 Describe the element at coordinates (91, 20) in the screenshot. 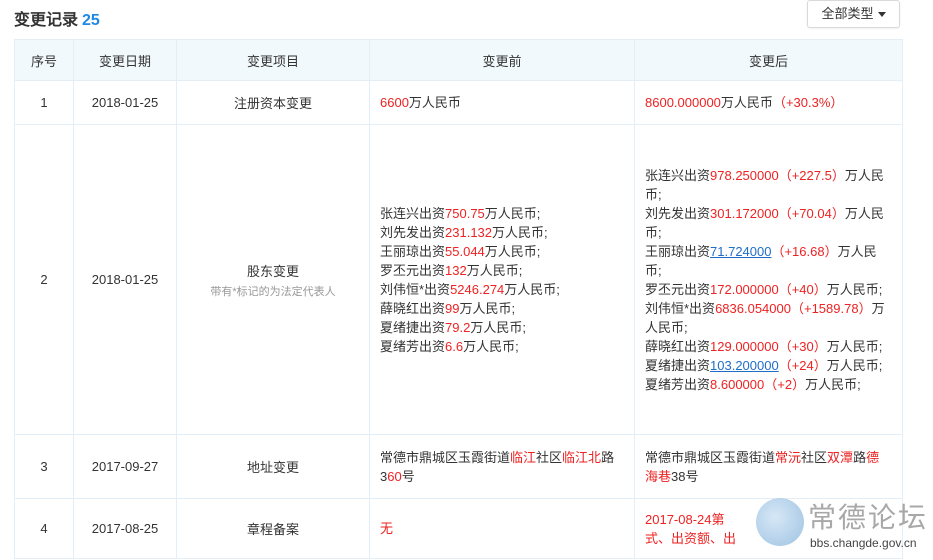

I see `record-count: 25` at that location.